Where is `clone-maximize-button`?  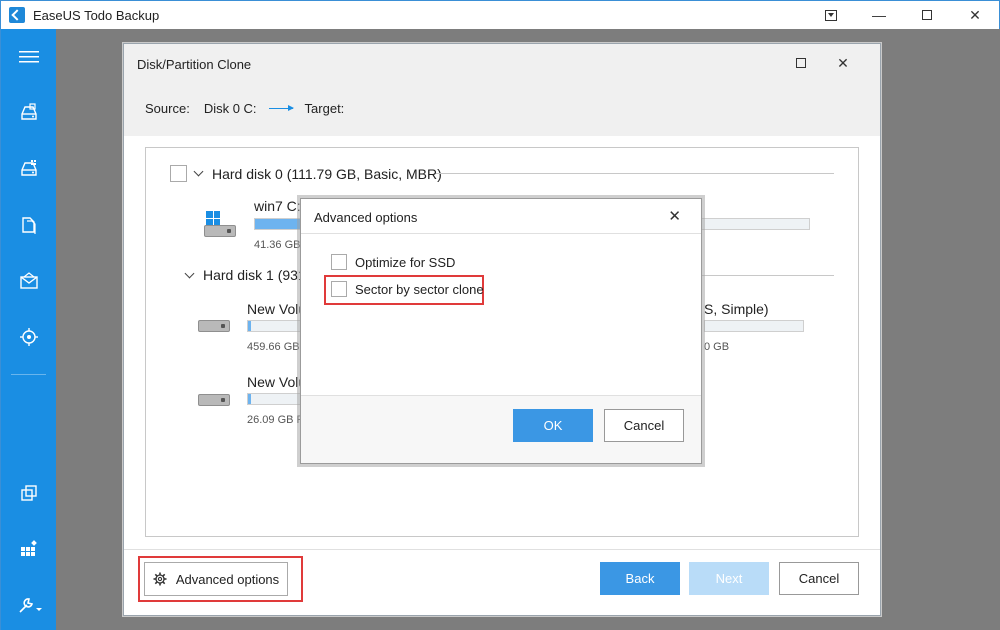
clone-maximize-button is located at coordinates (801, 63).